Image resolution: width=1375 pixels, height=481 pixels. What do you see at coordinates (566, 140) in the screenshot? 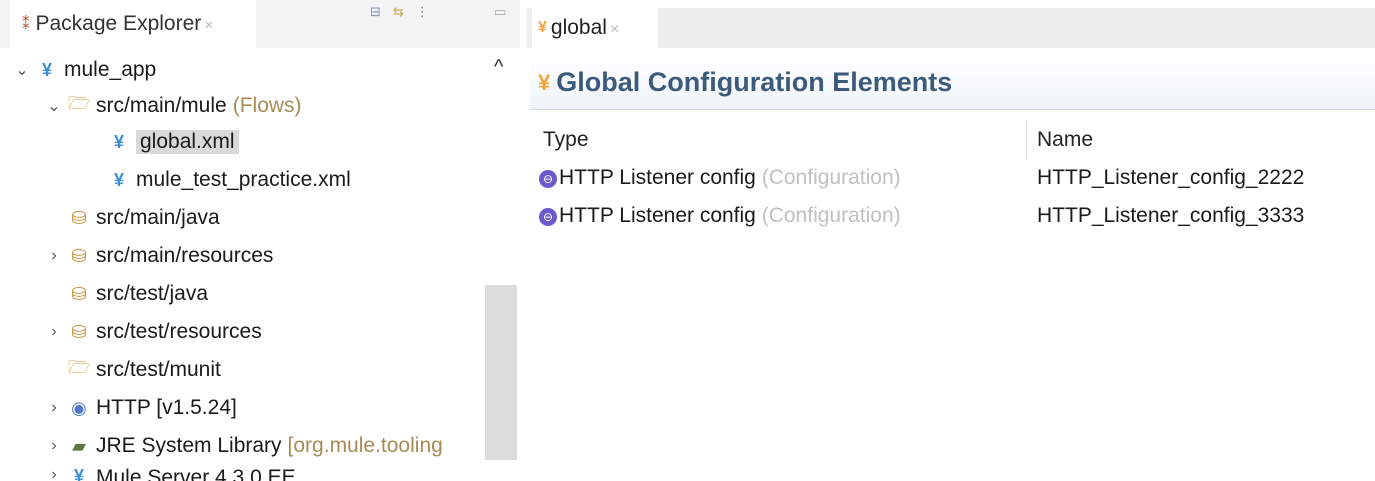
I see `column-header-type: Type` at bounding box center [566, 140].